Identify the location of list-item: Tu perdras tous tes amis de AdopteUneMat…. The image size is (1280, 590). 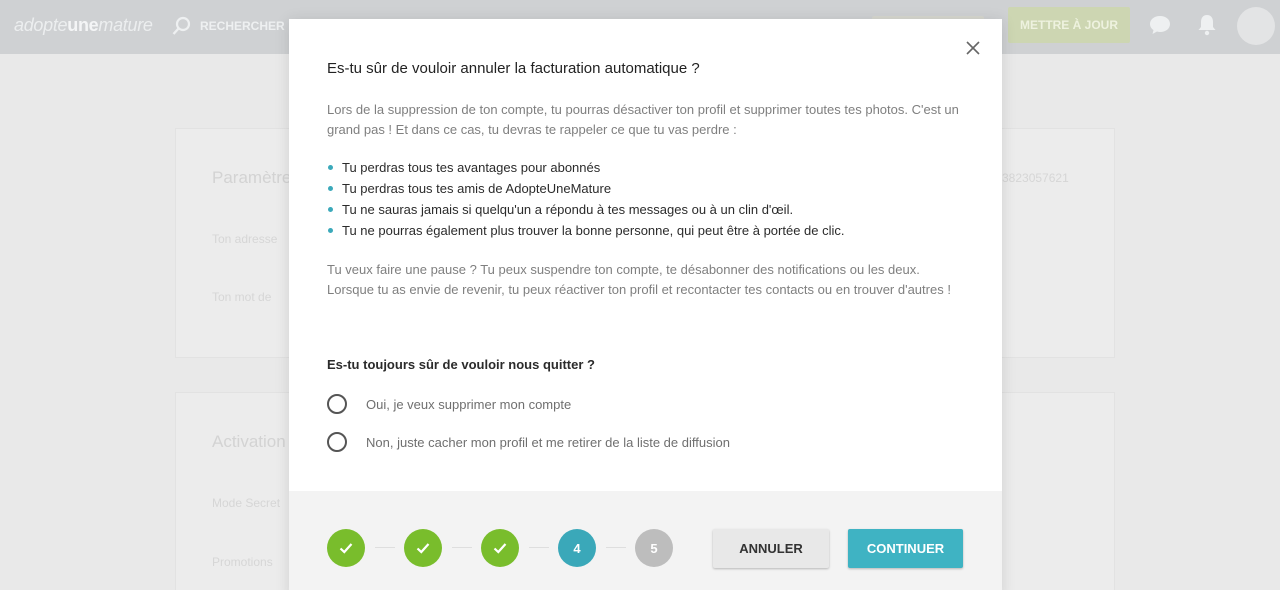
(586, 188).